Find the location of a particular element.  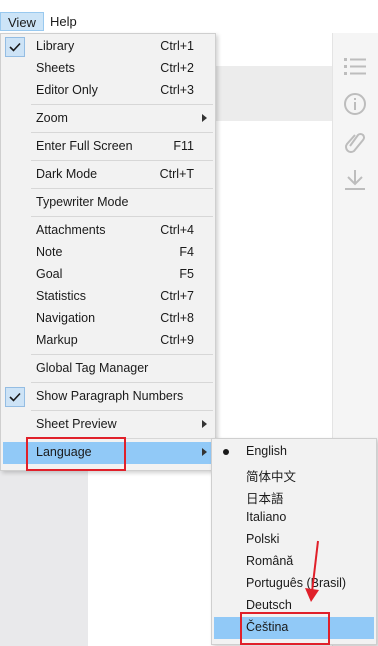

menu-item-label: Typewriter Mode is located at coordinates (82, 202).